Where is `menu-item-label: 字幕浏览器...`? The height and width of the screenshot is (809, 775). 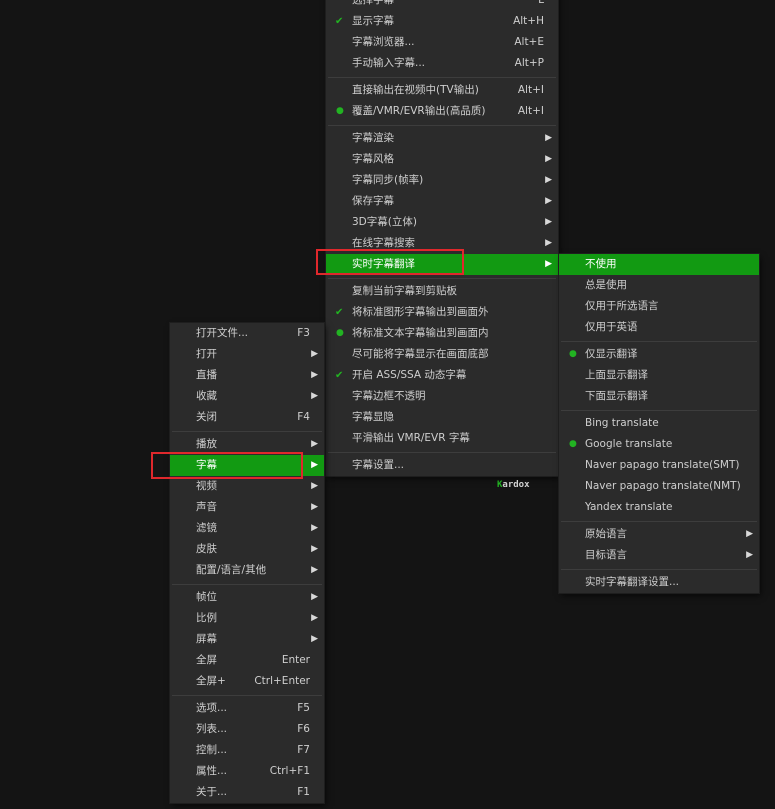 menu-item-label: 字幕浏览器... is located at coordinates (383, 42).